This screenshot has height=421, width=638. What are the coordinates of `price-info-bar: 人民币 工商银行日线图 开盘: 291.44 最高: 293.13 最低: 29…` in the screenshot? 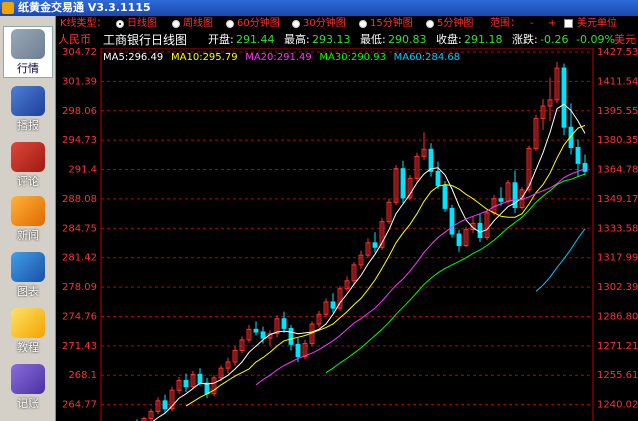 It's located at (347, 40).